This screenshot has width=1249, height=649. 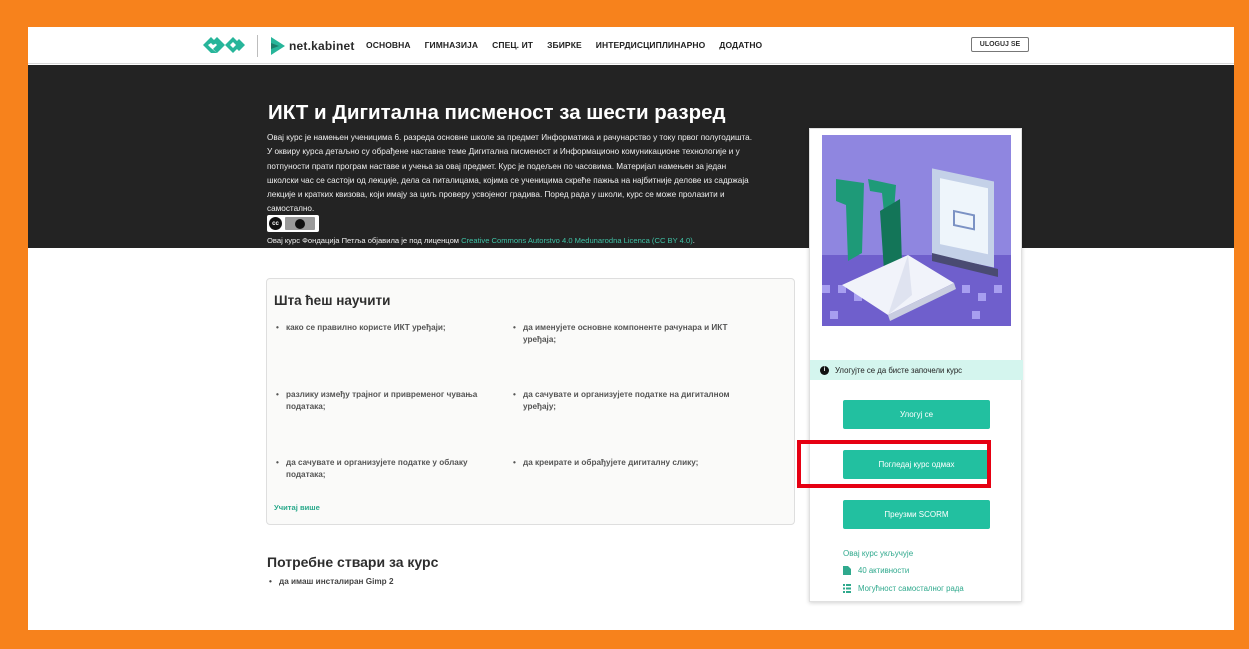 I want to click on menu-item-interdisciplinarno: ИНТЕРДИСЦИПЛИНАРНО, so click(x=651, y=45).